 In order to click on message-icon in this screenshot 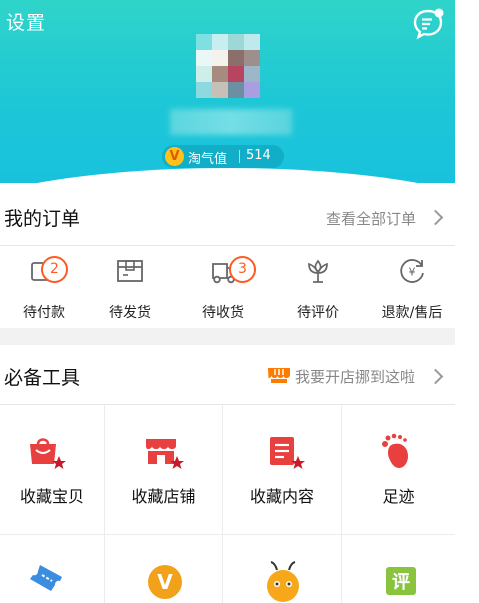, I will do `click(428, 24)`.